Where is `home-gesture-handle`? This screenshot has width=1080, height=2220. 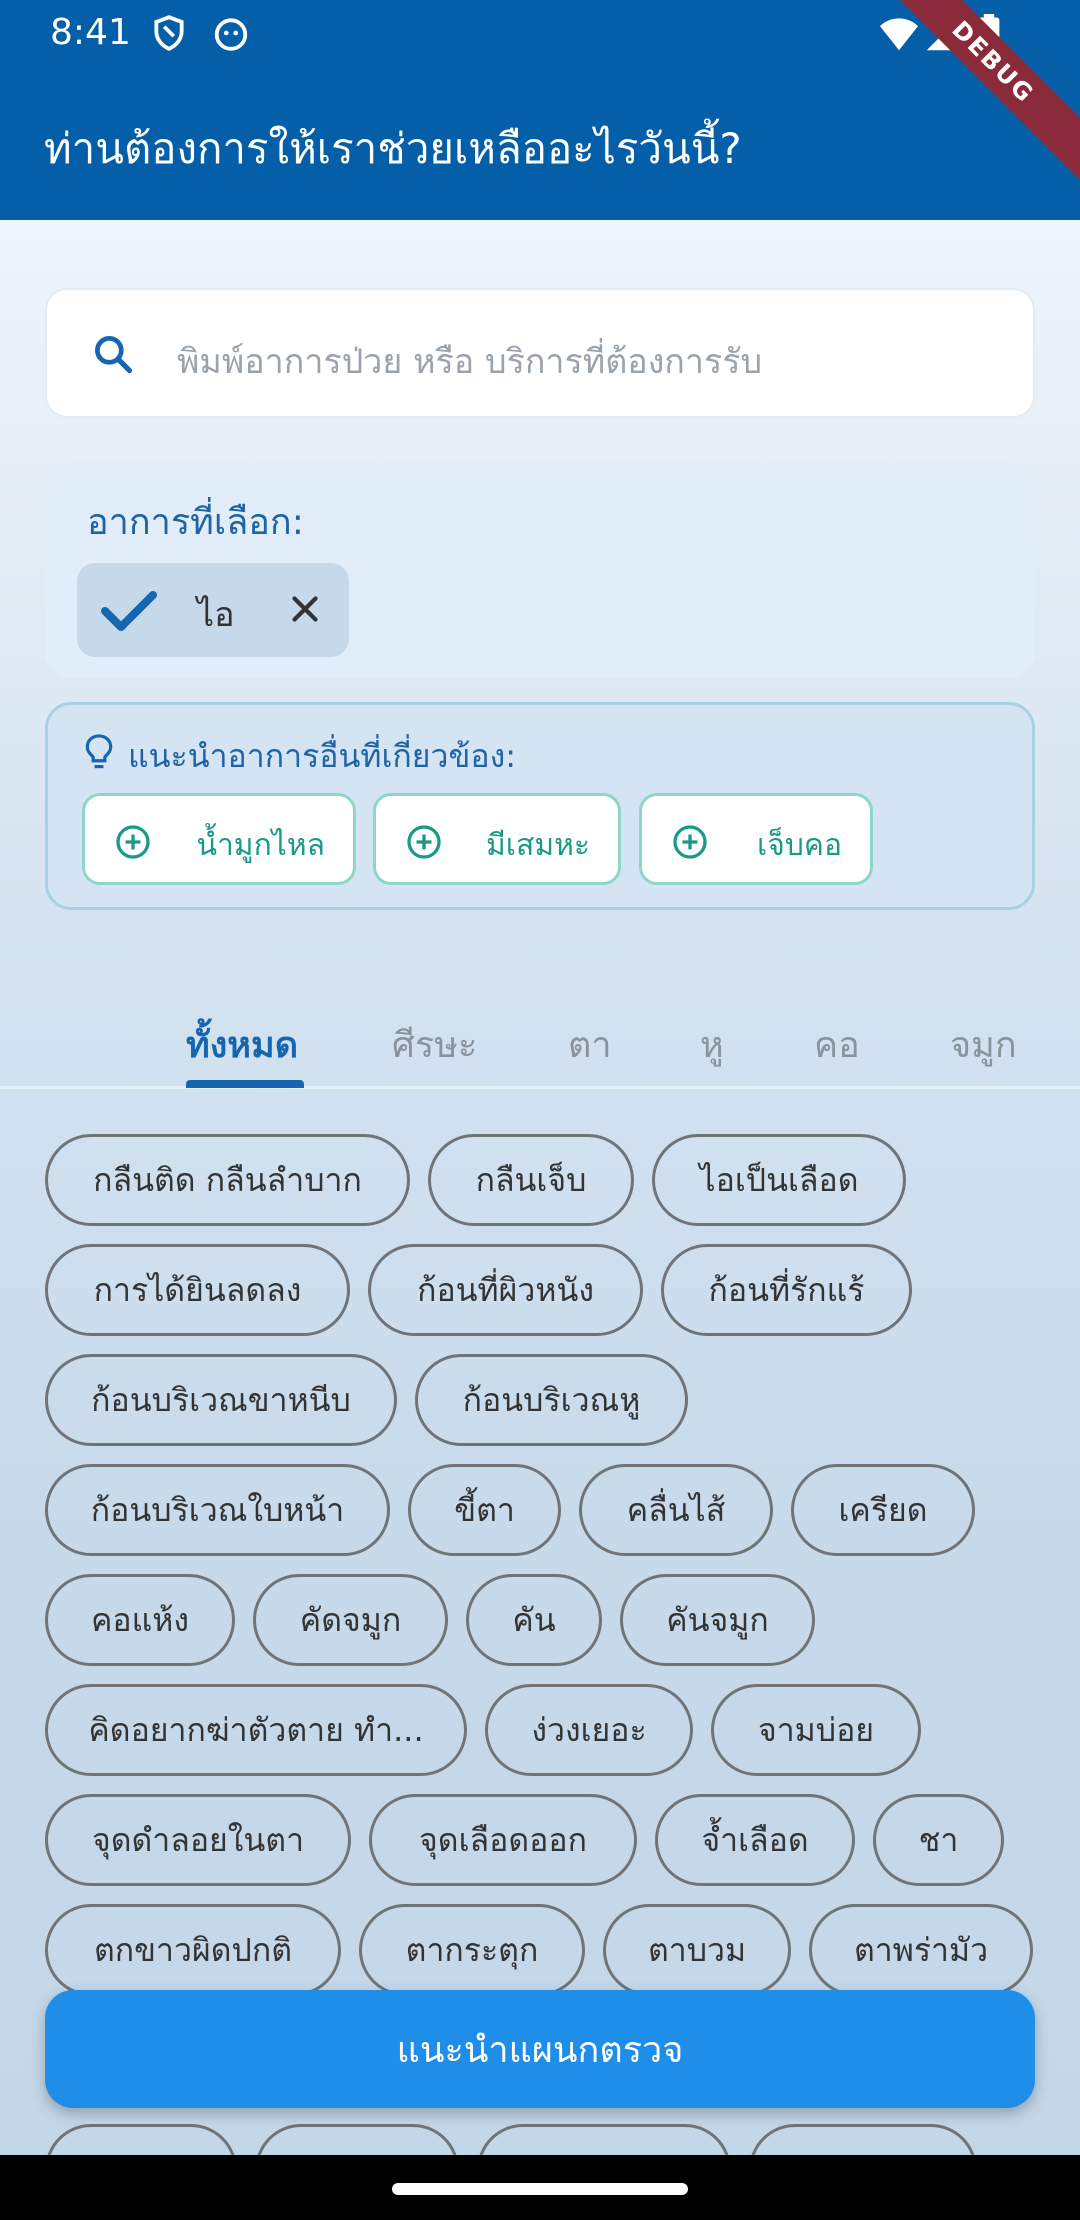
home-gesture-handle is located at coordinates (540, 2189).